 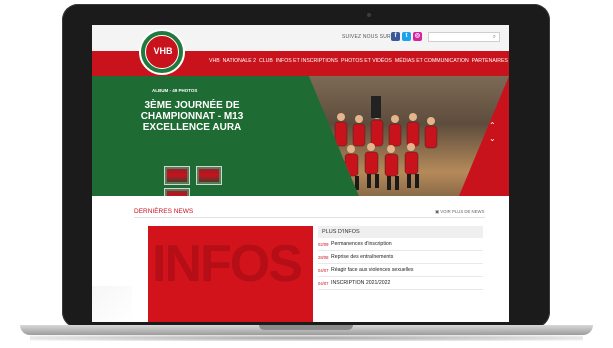 I want to click on featured-news-word: INFOS, so click(x=227, y=264).